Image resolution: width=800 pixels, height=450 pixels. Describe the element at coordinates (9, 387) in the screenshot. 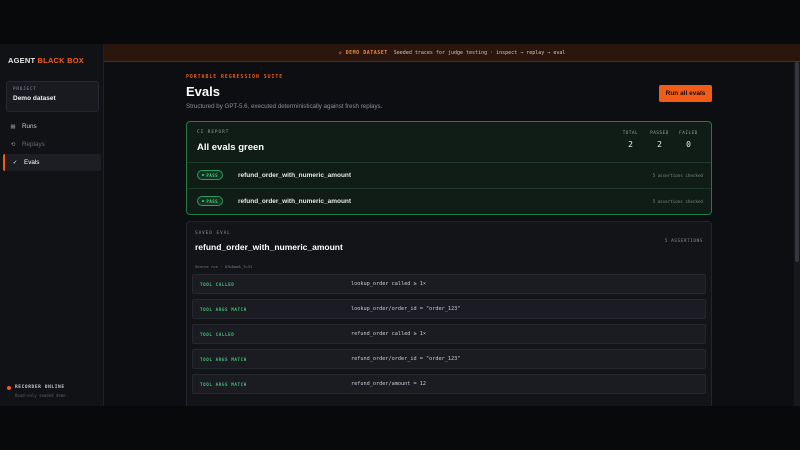

I see `recorder-dot-icon` at that location.